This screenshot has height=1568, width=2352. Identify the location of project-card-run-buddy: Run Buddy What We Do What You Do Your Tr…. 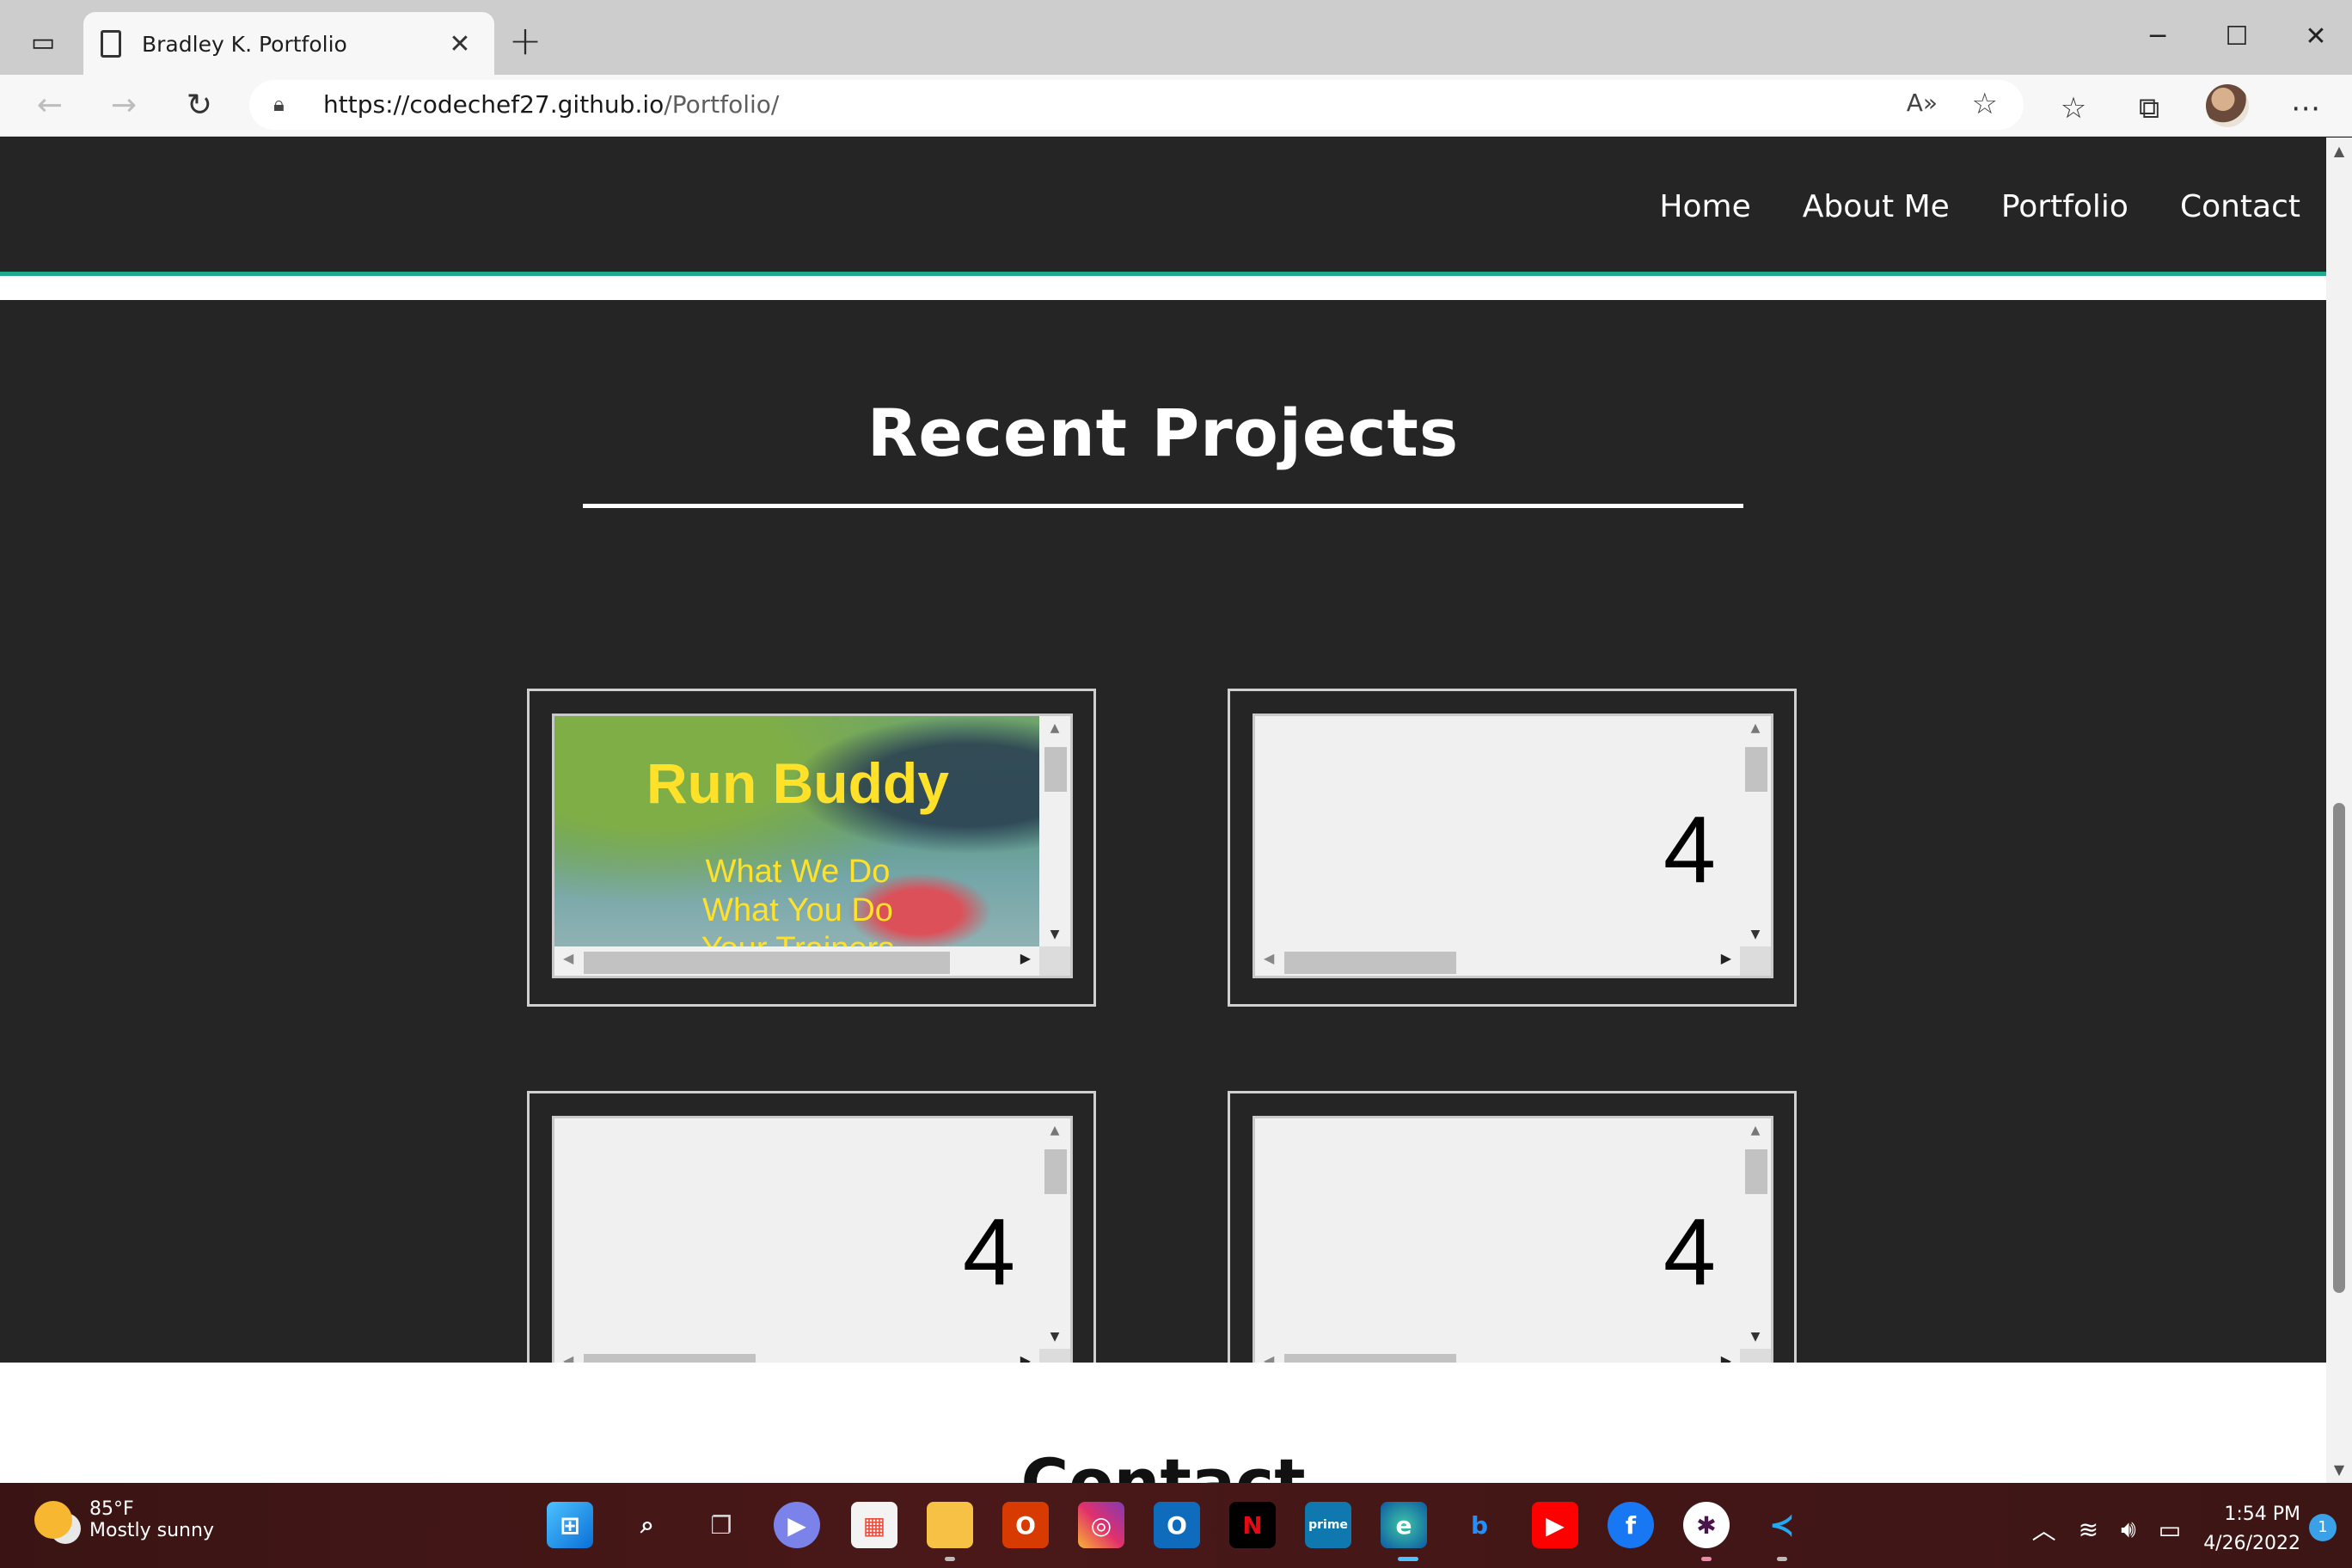
(811, 848).